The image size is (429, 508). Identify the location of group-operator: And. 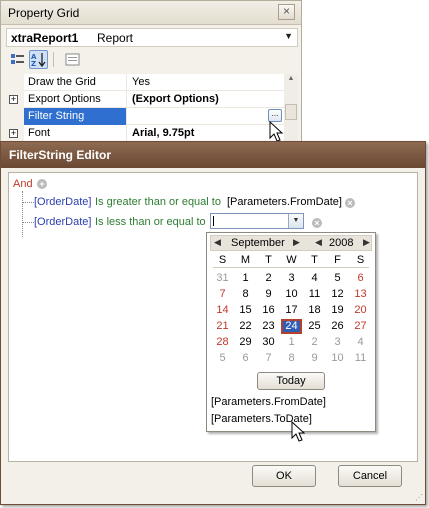
(23, 184).